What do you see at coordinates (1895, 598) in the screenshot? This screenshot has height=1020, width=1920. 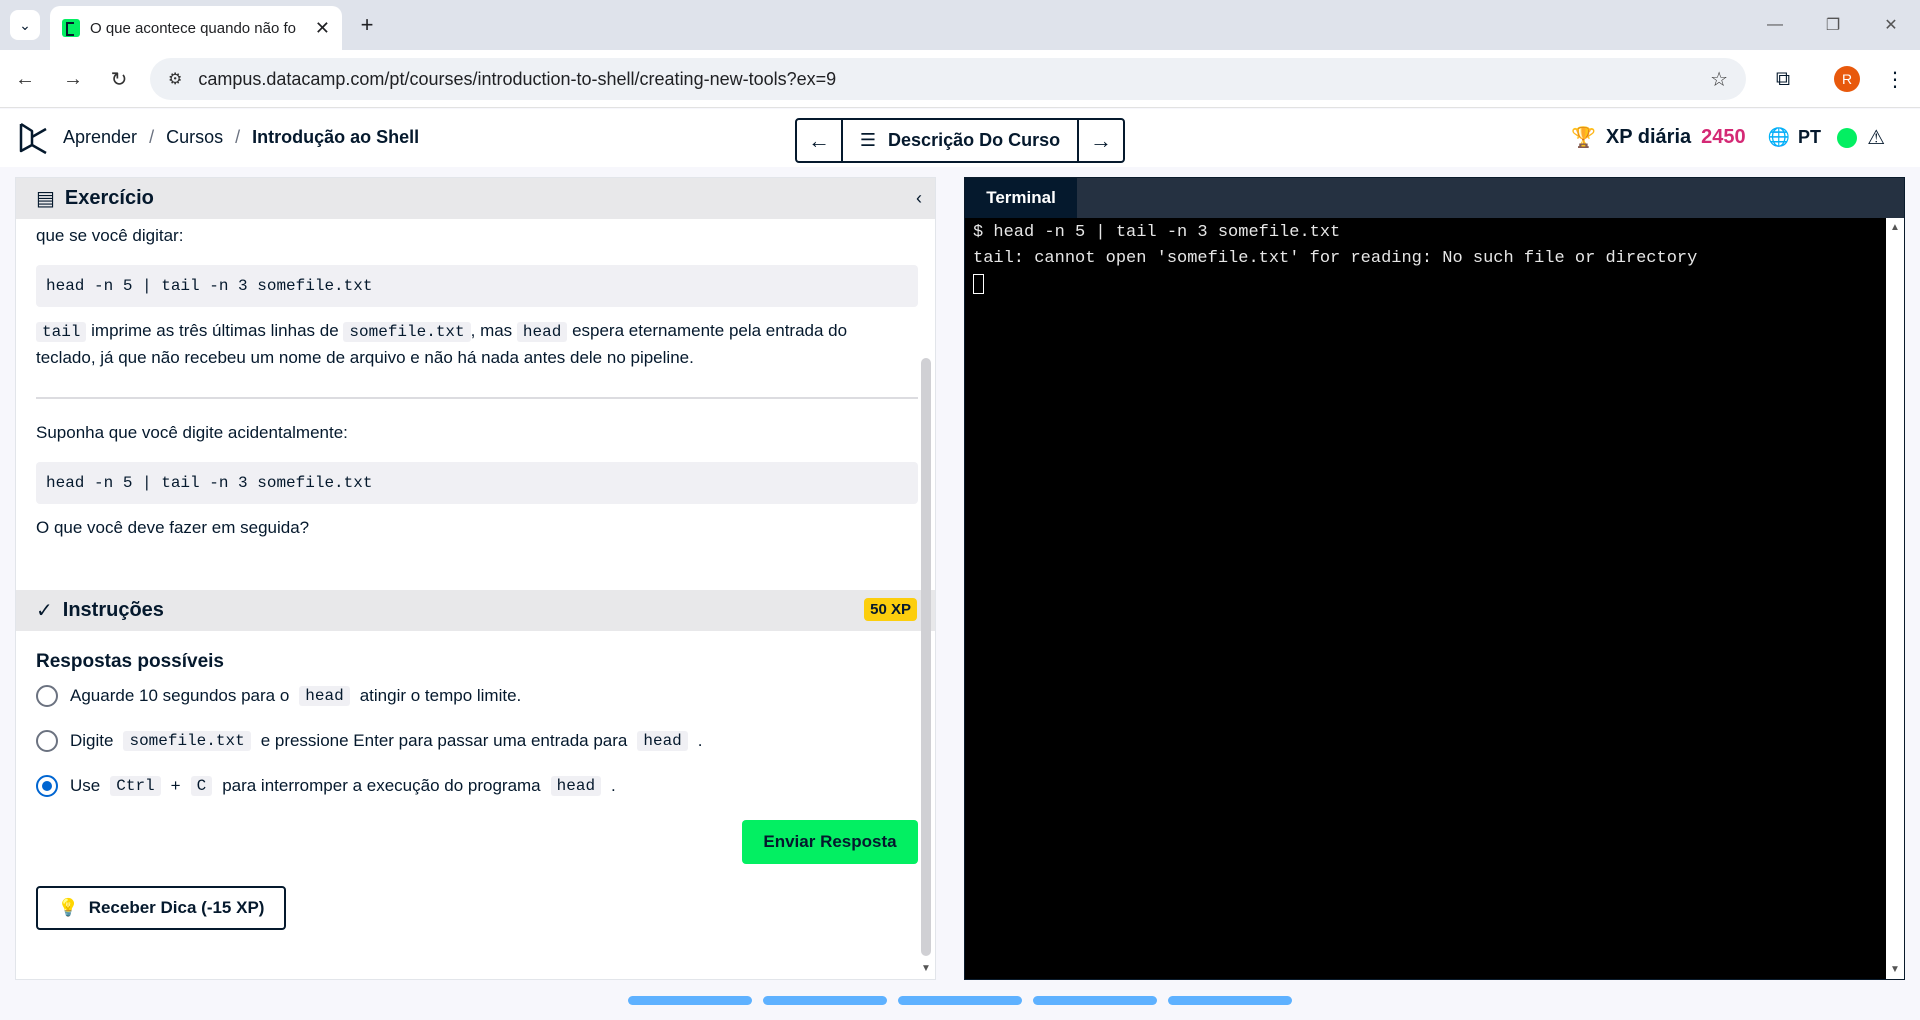 I see `terminal-scrollbar: ▲ ▼` at bounding box center [1895, 598].